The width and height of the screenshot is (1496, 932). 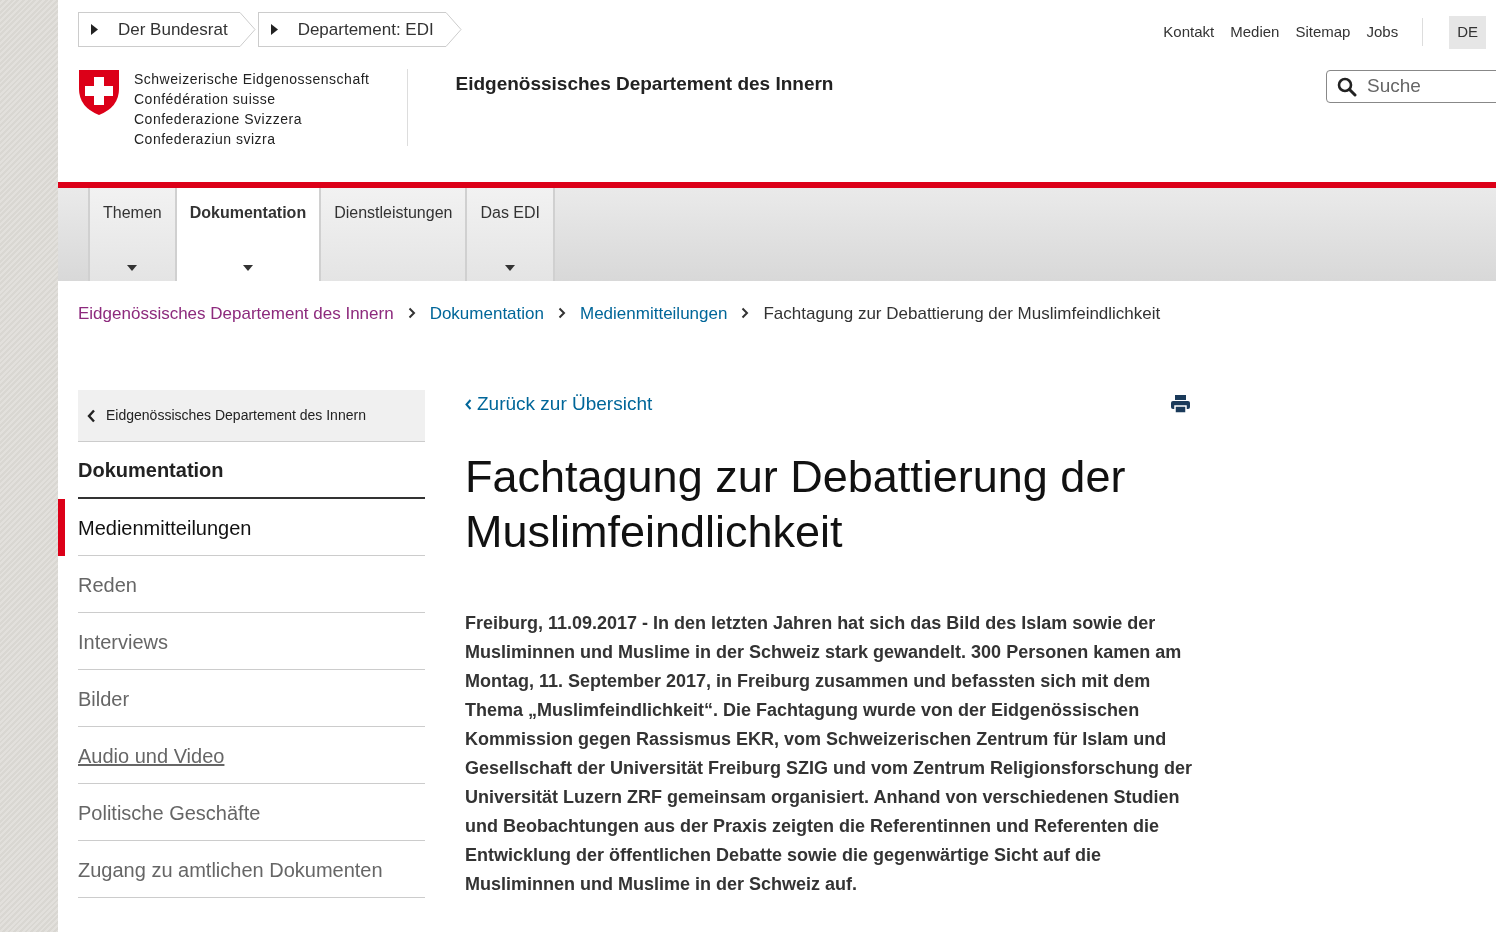 I want to click on article-title: Fachtagung zur Debattierung der Muslimfeindlichkeit, so click(x=796, y=504).